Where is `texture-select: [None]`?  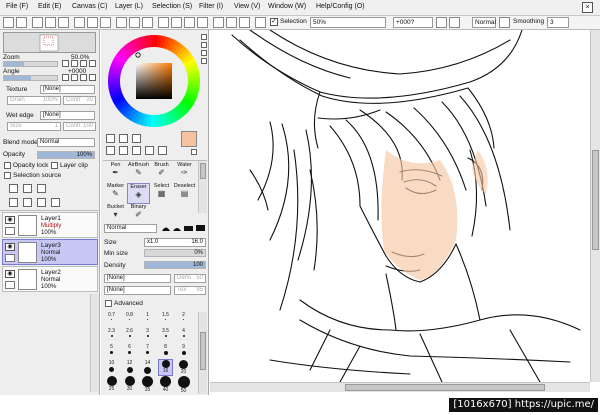
texture-select: [None] is located at coordinates (67, 89).